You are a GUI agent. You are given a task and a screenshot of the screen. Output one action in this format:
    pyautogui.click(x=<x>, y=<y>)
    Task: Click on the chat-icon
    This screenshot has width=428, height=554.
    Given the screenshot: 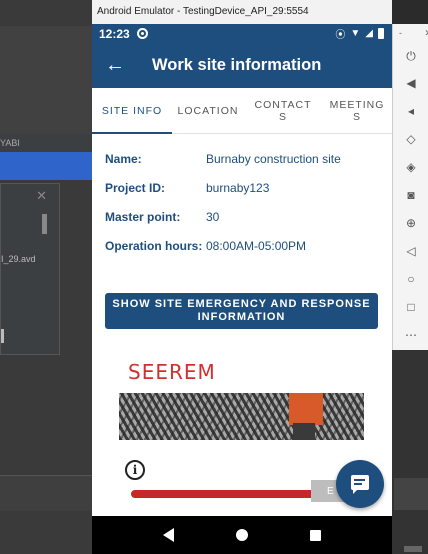 What is the action you would take?
    pyautogui.click(x=360, y=484)
    